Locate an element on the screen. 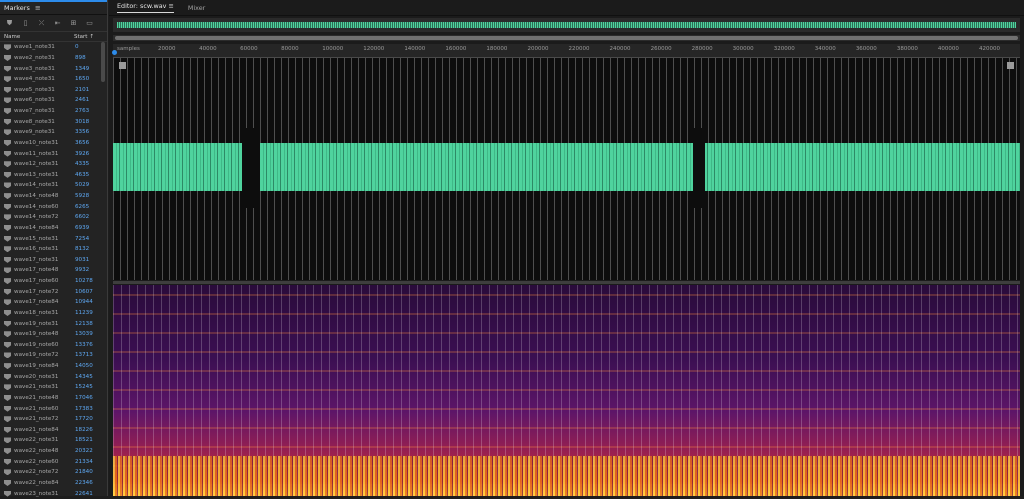 Image resolution: width=1024 pixels, height=499 pixels. marker-start: 898 is located at coordinates (80, 58).